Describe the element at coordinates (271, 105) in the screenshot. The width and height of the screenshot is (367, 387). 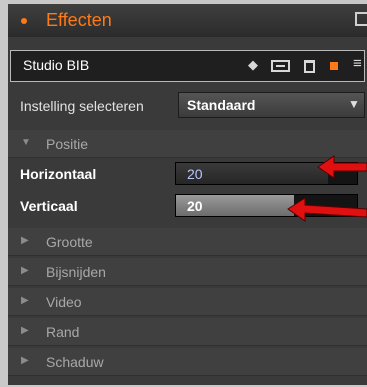
I see `preset-select: Standaard ▼` at that location.